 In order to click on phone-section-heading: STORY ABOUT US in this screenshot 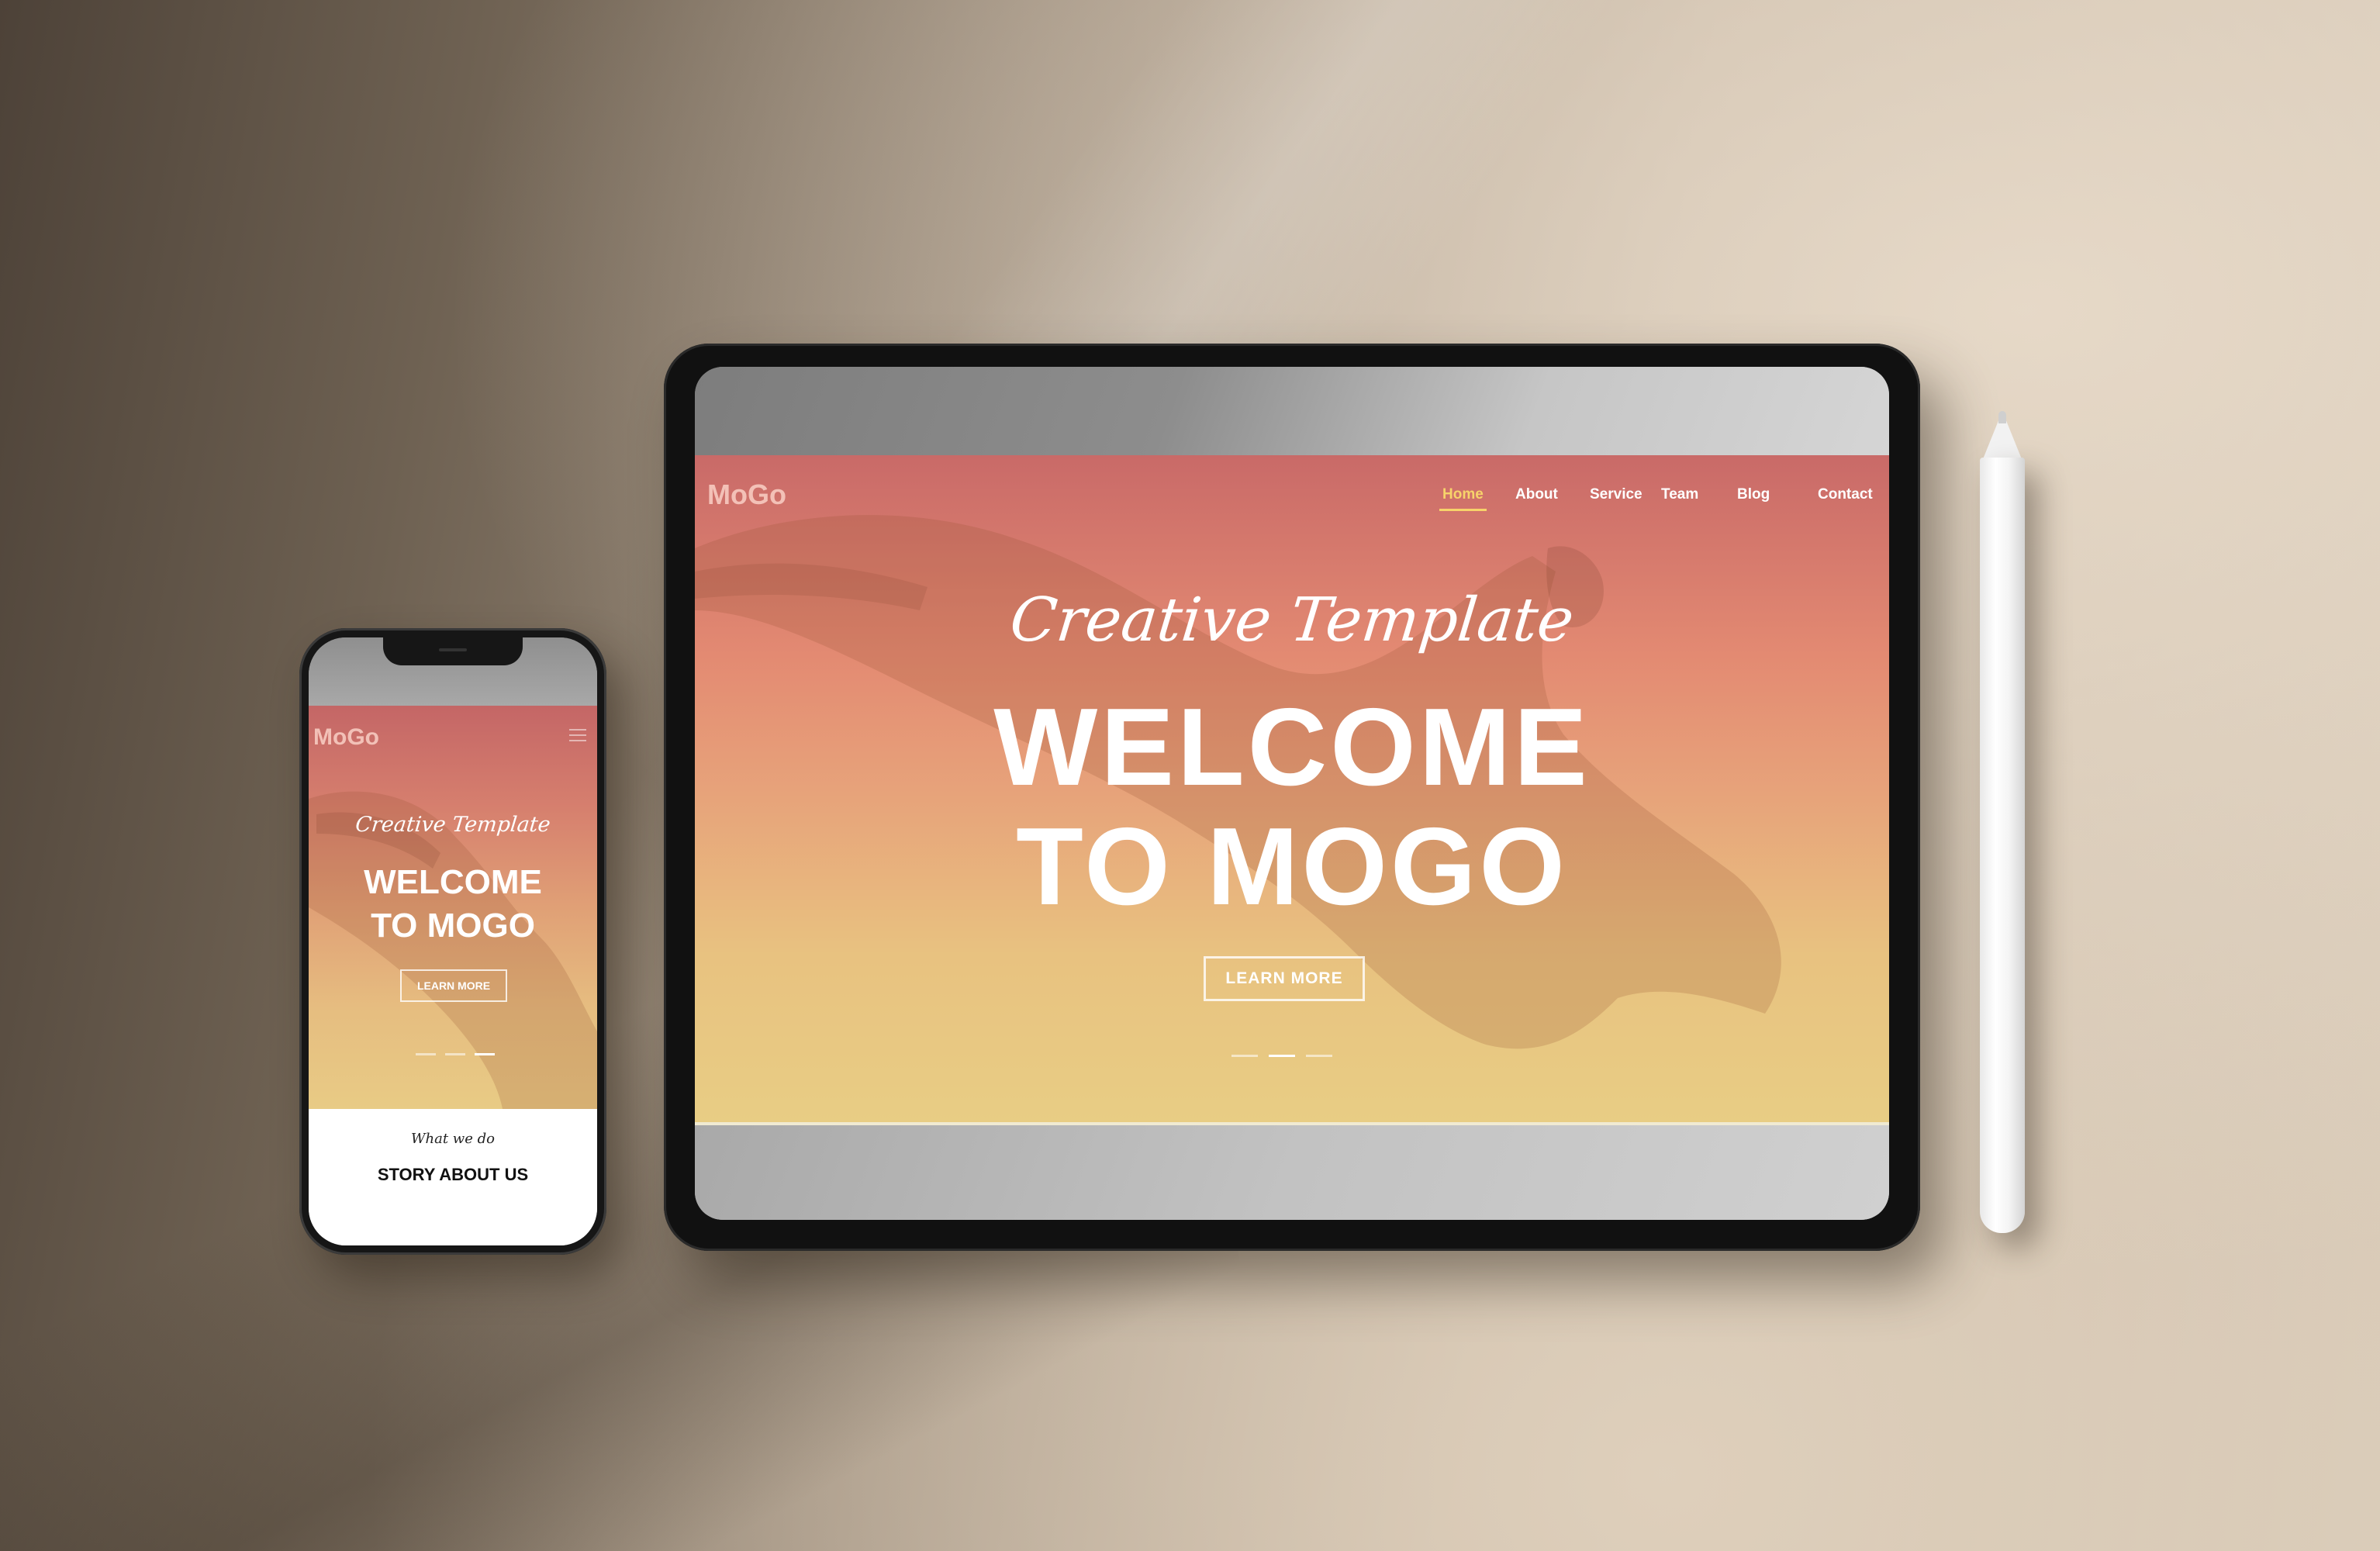, I will do `click(453, 1174)`.